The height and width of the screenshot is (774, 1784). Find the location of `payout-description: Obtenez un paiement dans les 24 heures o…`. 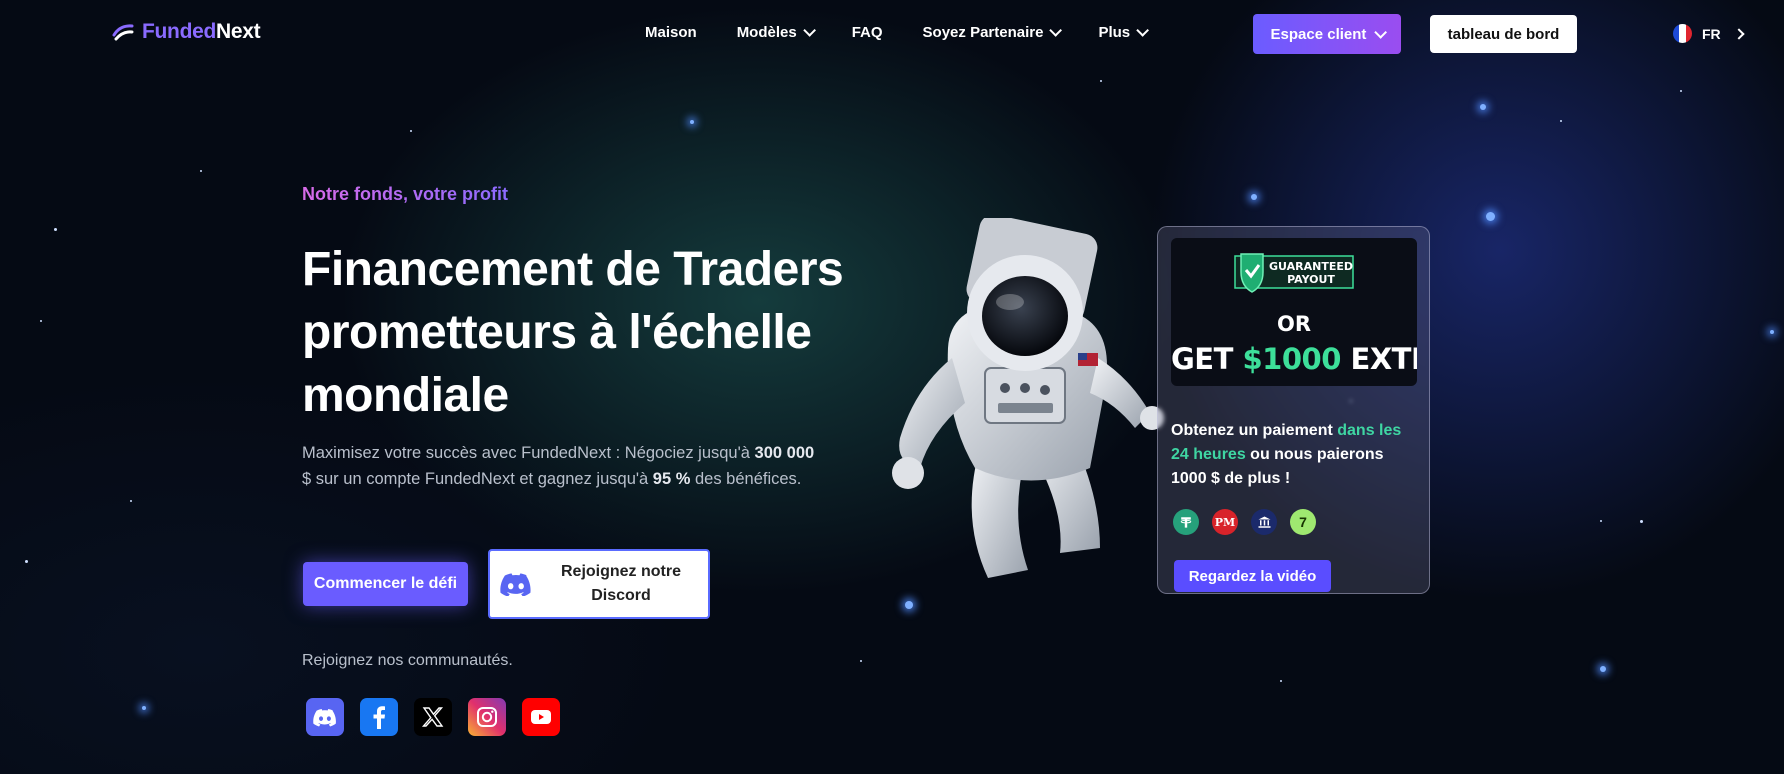

payout-description: Obtenez un paiement dans les 24 heures o… is located at coordinates (1286, 454).